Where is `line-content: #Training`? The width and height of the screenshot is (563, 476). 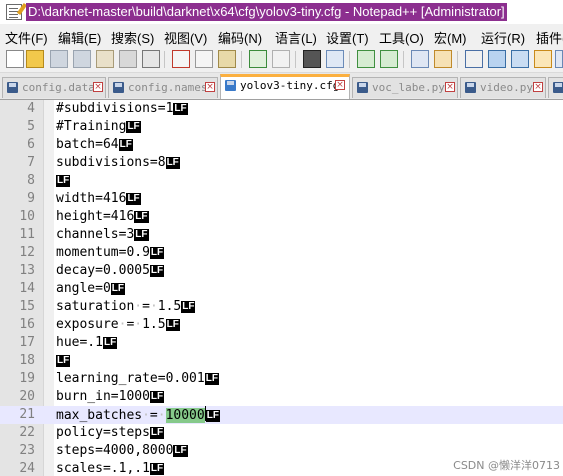 line-content: #Training is located at coordinates (91, 126).